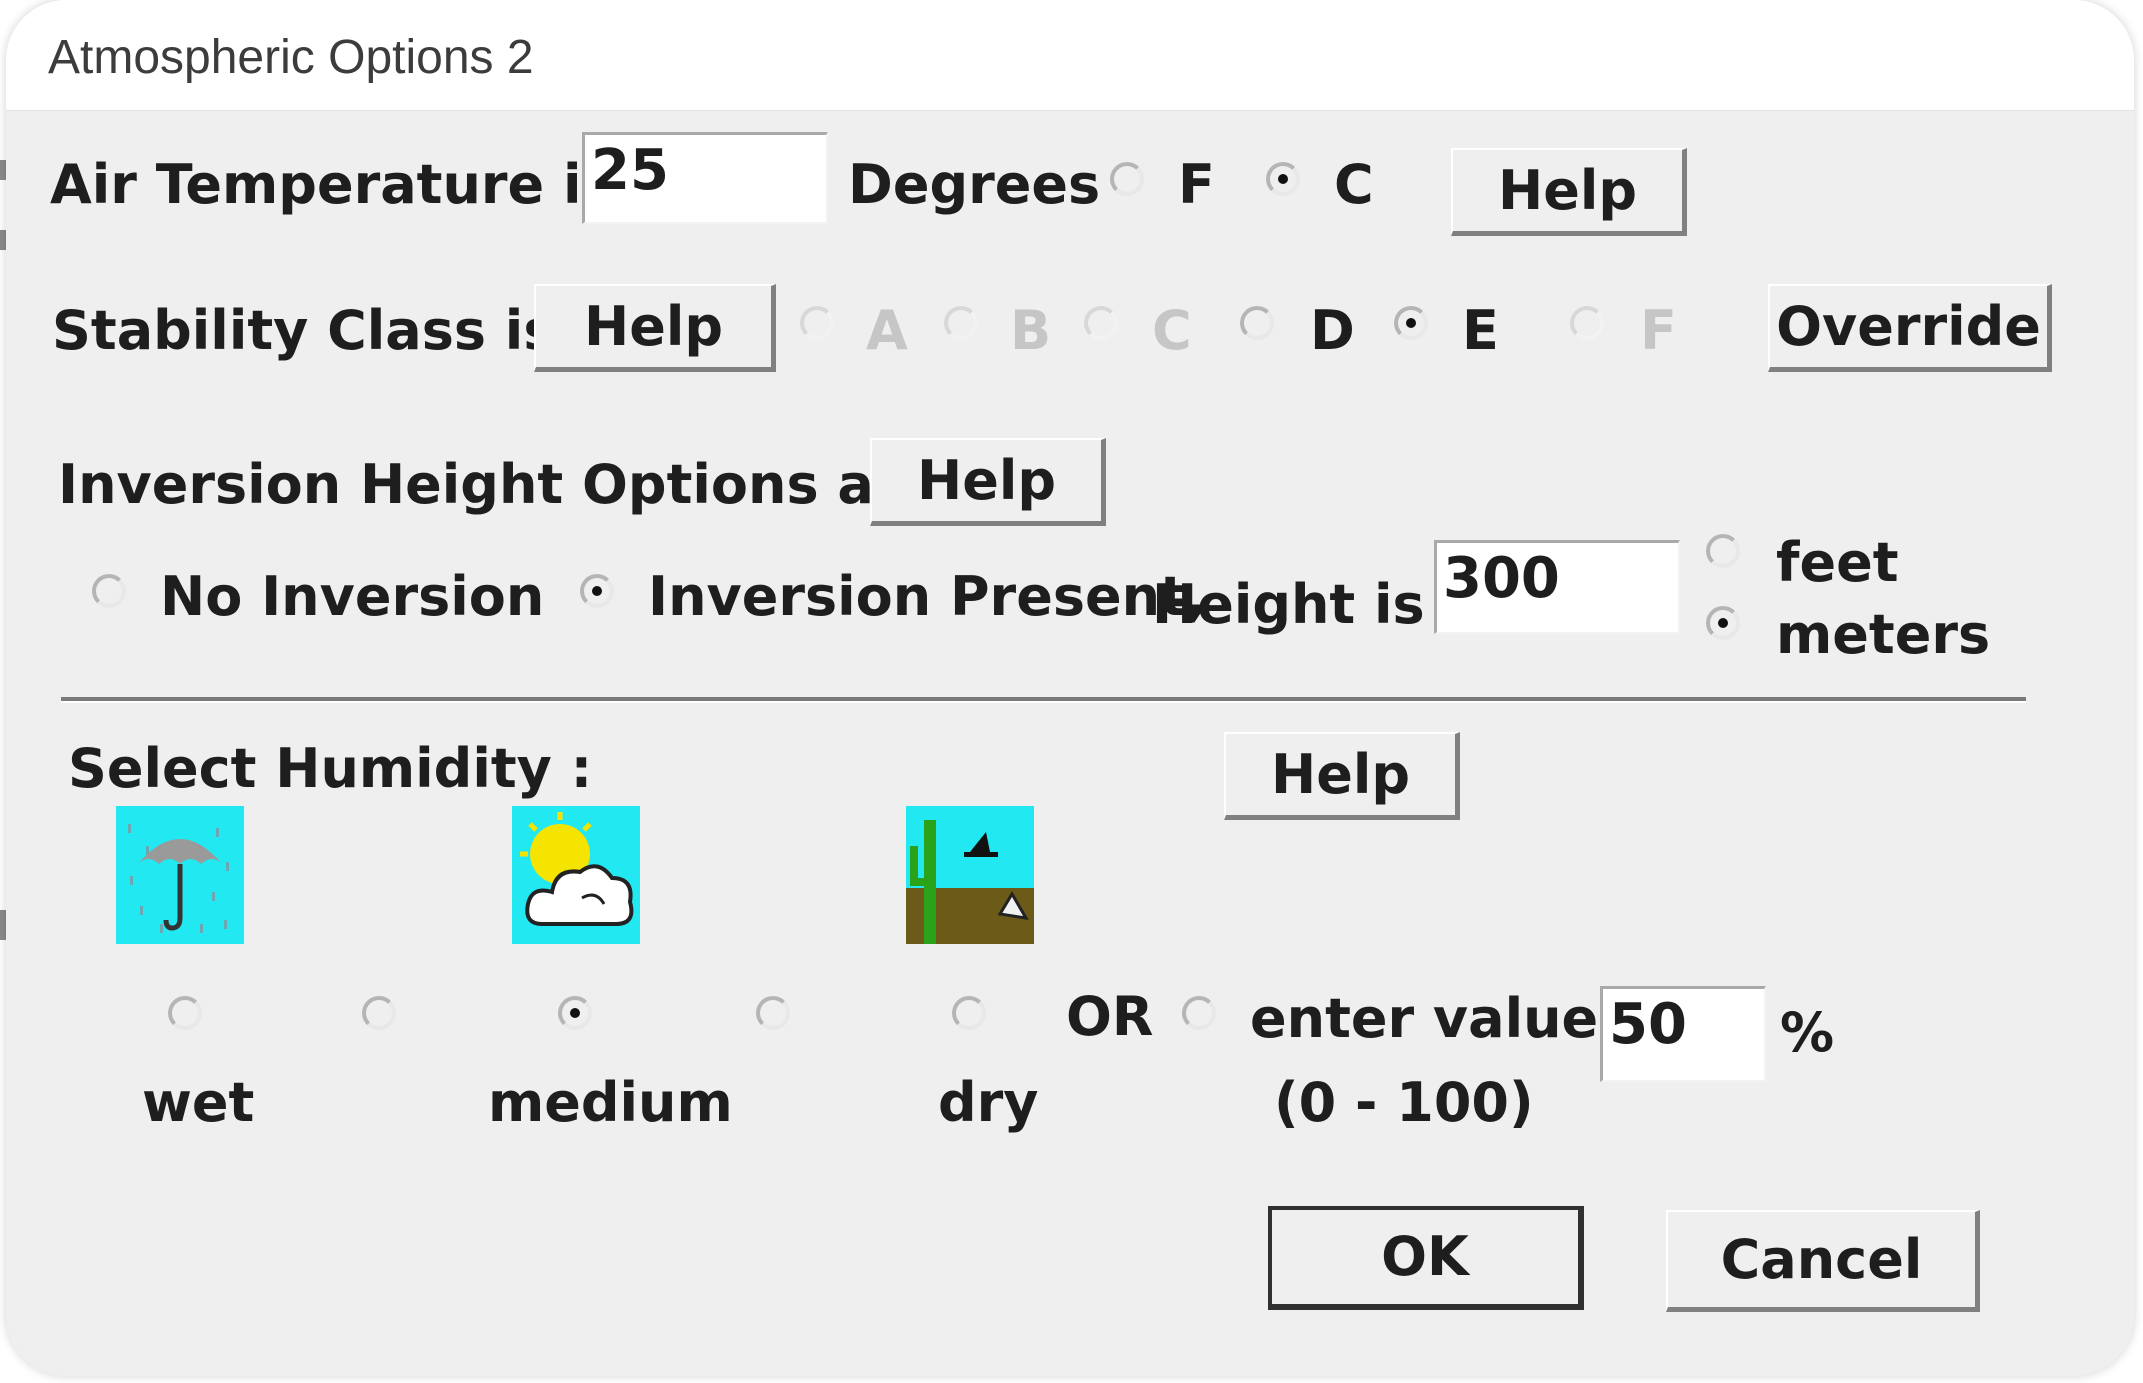  What do you see at coordinates (1031, 330) in the screenshot?
I see `stability-b-label: B` at bounding box center [1031, 330].